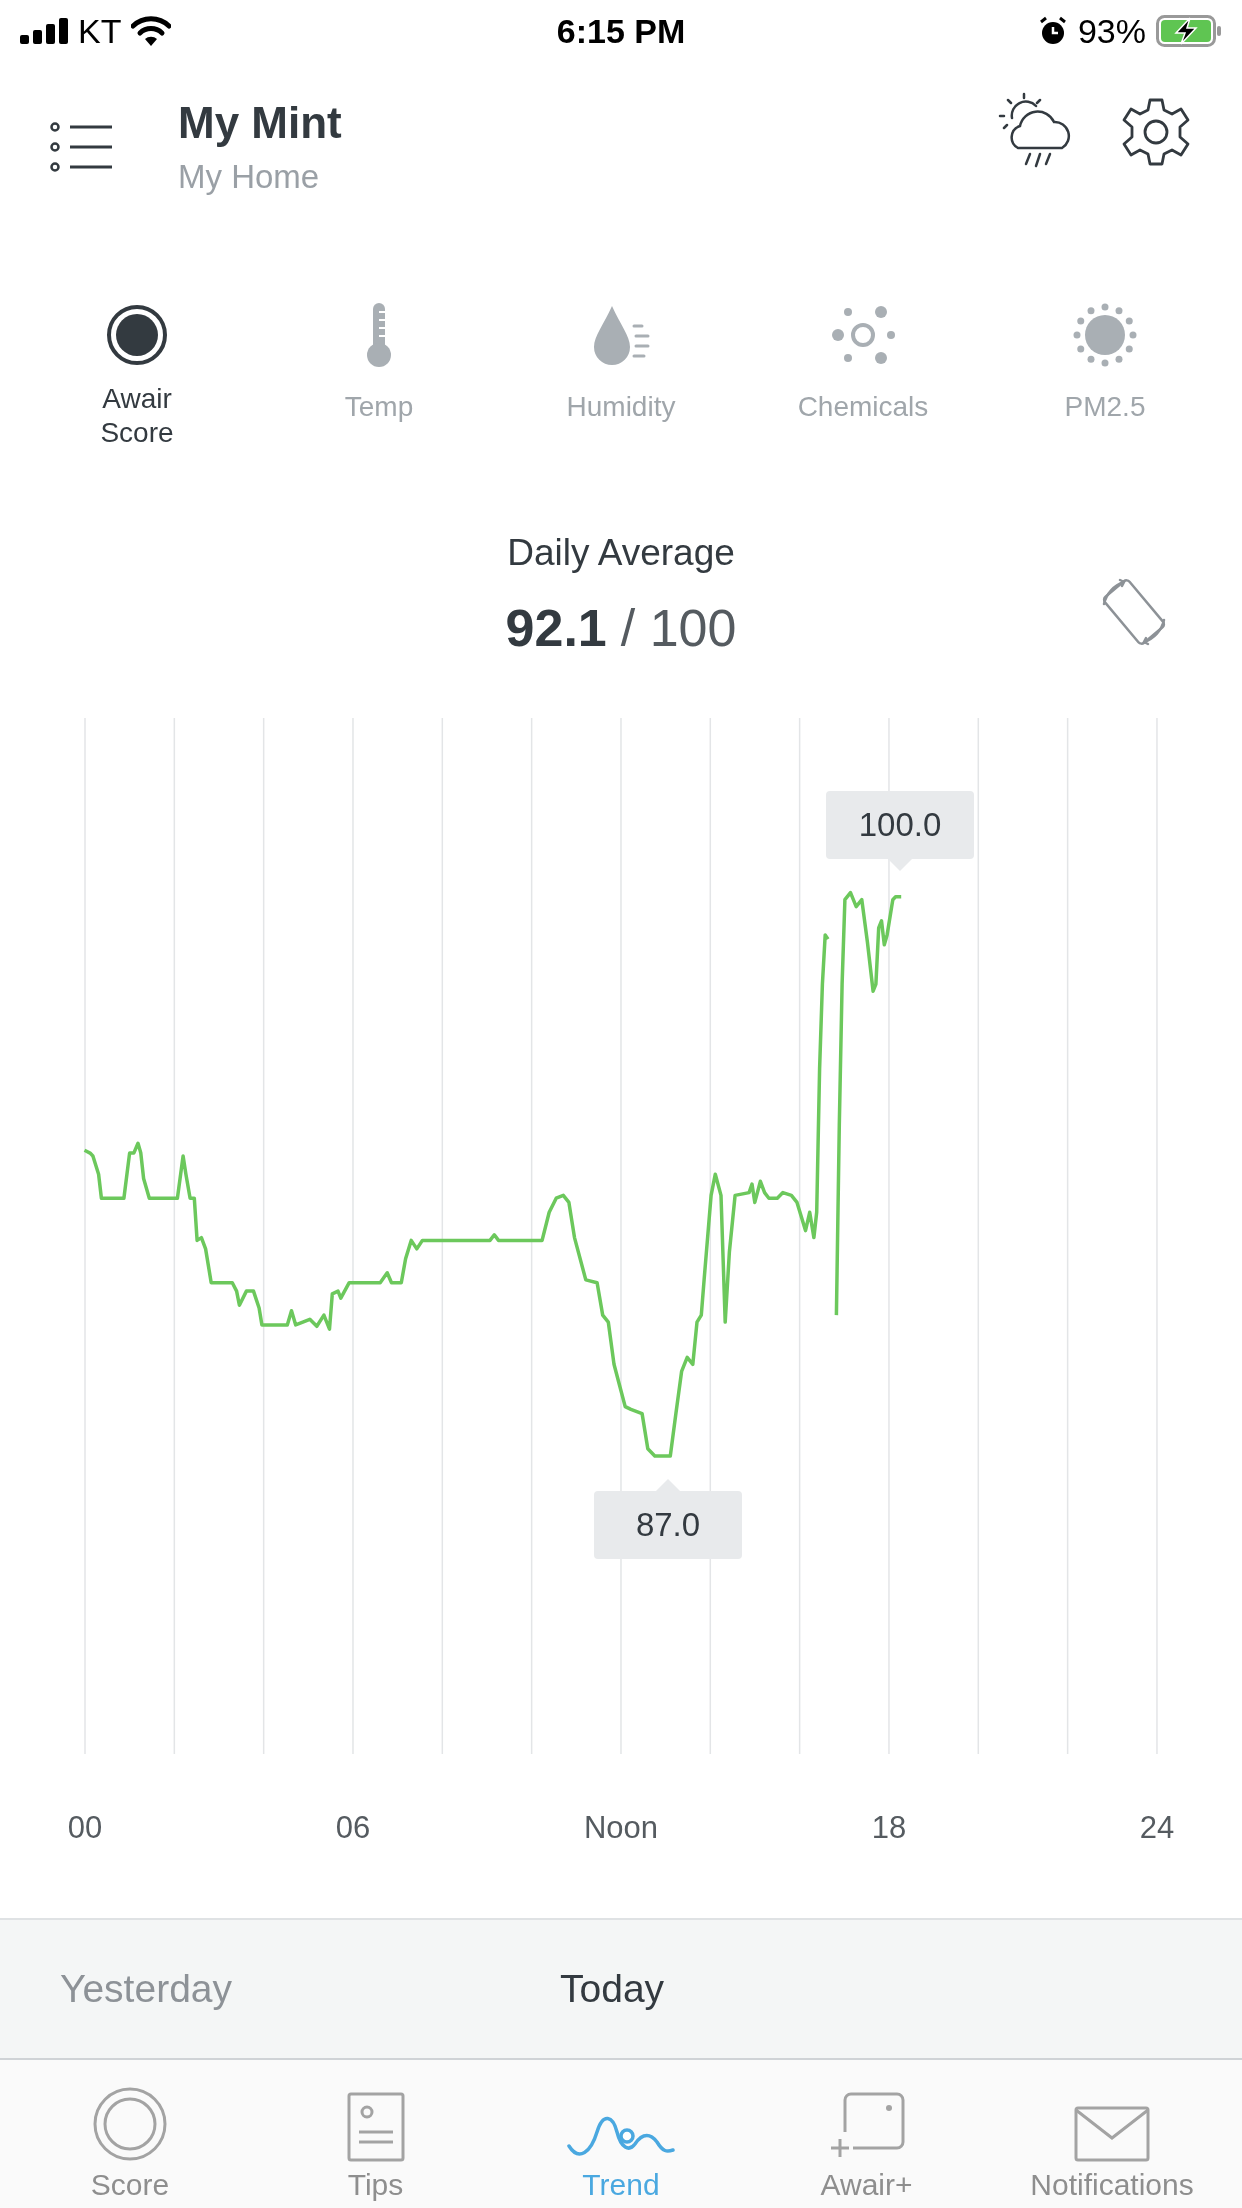  Describe the element at coordinates (621, 553) in the screenshot. I see `summary-title: Daily Average` at that location.